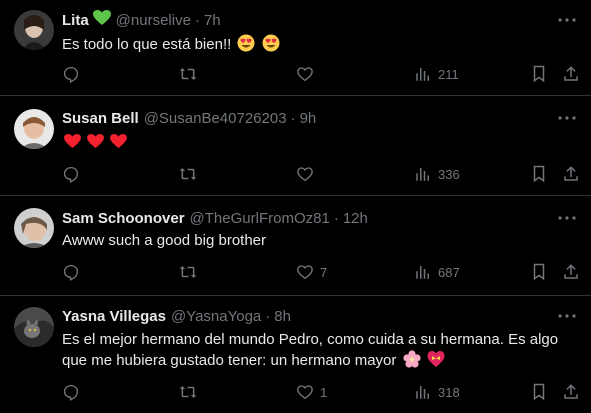 The width and height of the screenshot is (591, 413). I want to click on view-count: 687, so click(449, 272).